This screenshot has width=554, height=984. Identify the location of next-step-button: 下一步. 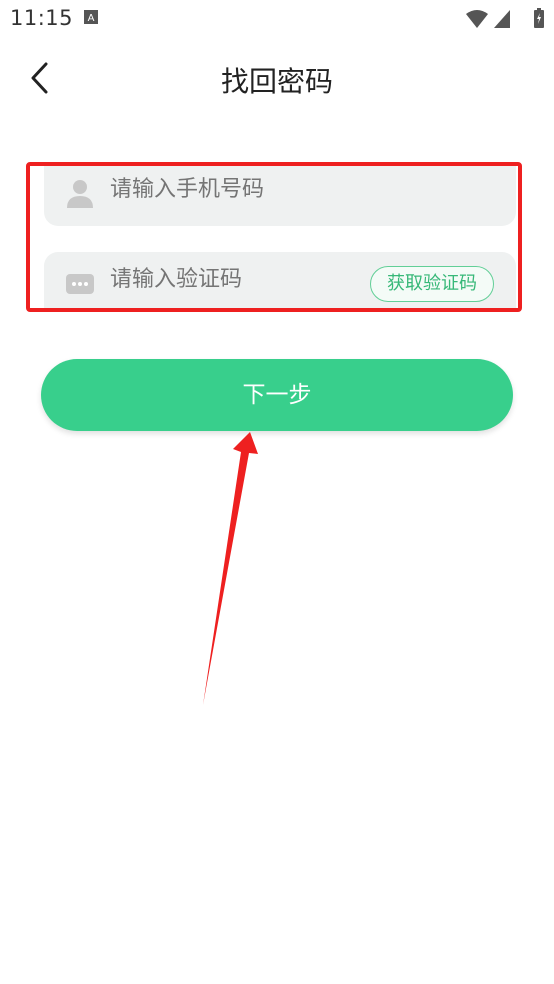
(277, 395).